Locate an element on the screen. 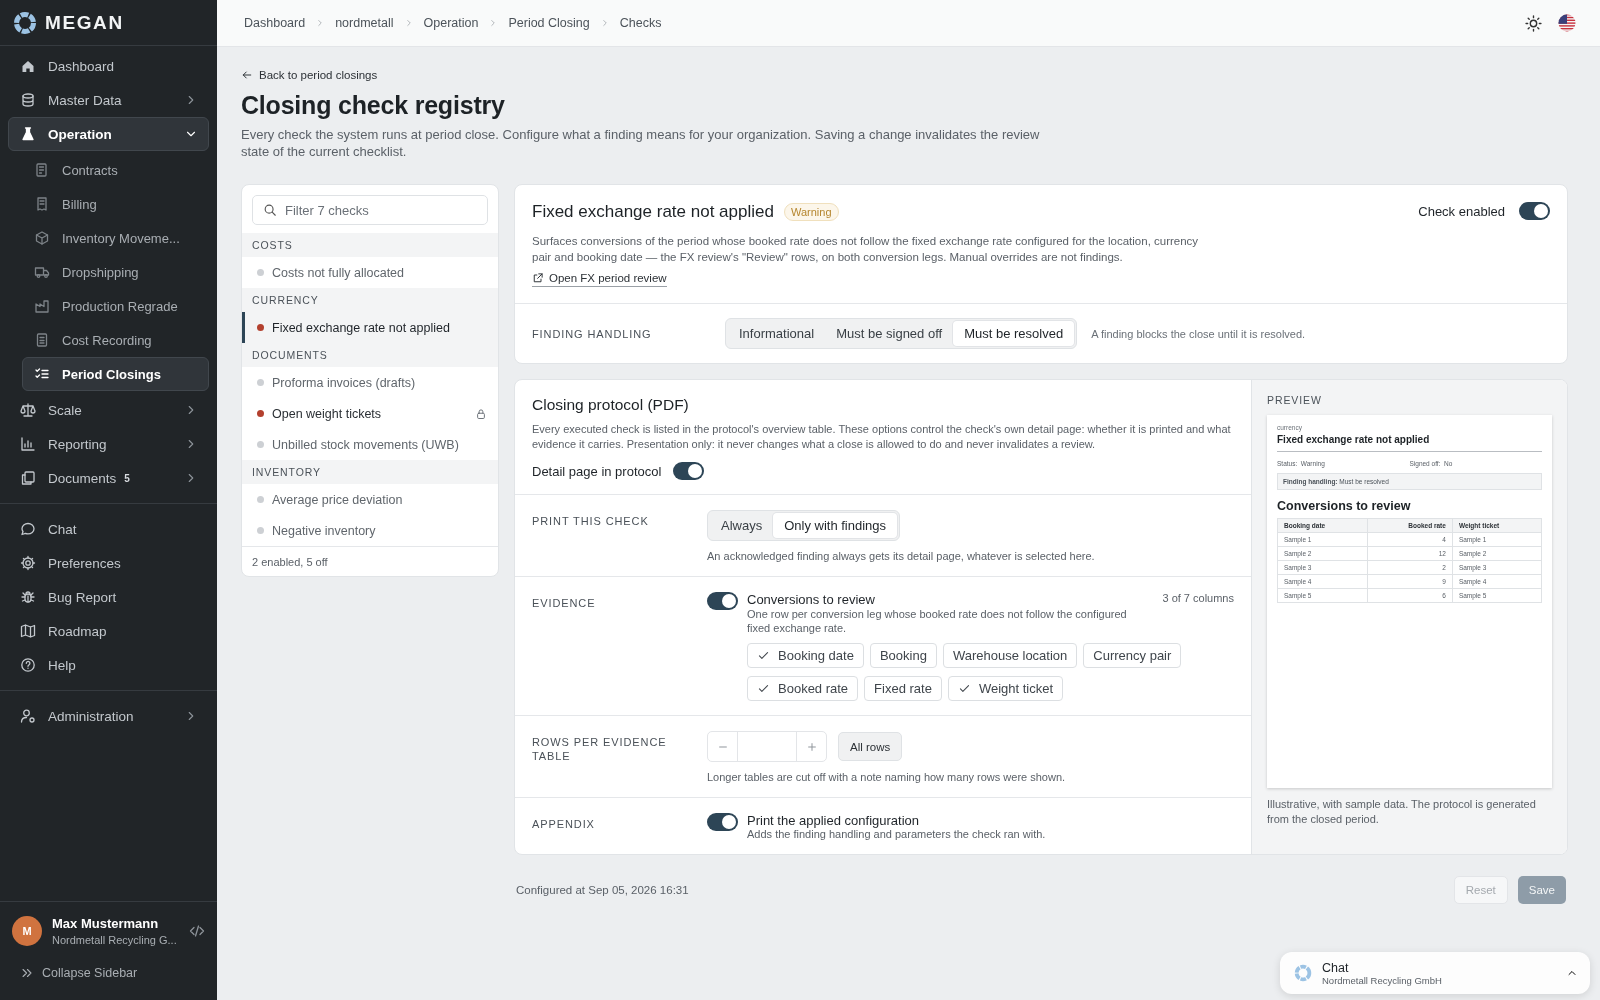 The image size is (1600, 1000). chat-title: Chat is located at coordinates (1336, 967).